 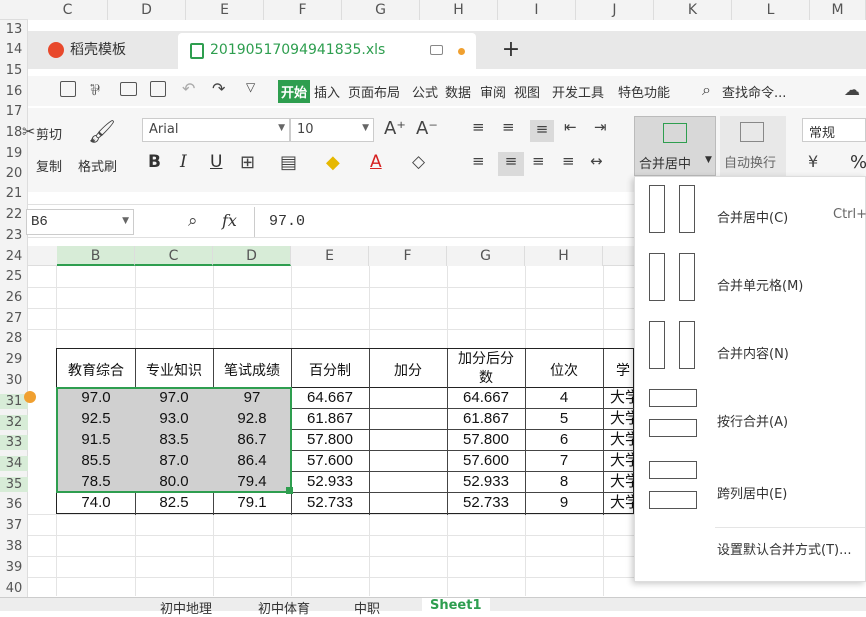 I want to click on percent-button: %, so click(x=858, y=162).